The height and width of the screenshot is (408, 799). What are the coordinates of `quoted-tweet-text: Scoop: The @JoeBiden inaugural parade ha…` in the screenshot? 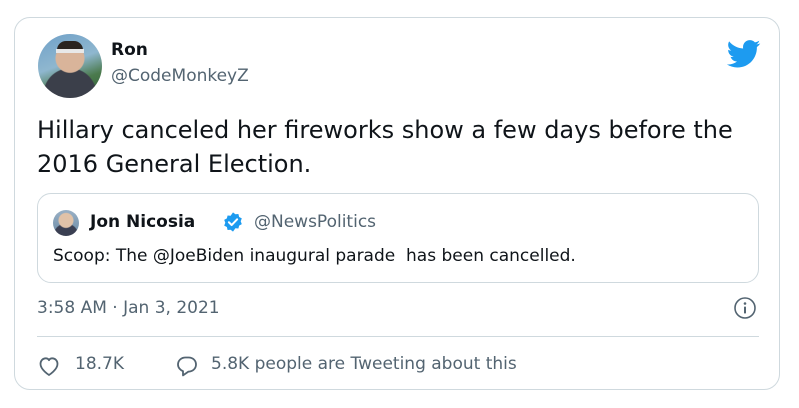 It's located at (314, 256).